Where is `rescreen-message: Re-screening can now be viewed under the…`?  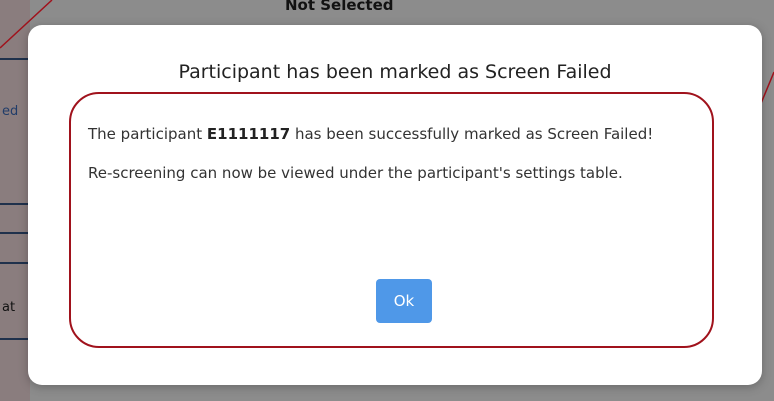 rescreen-message: Re-screening can now be viewed under the… is located at coordinates (355, 173).